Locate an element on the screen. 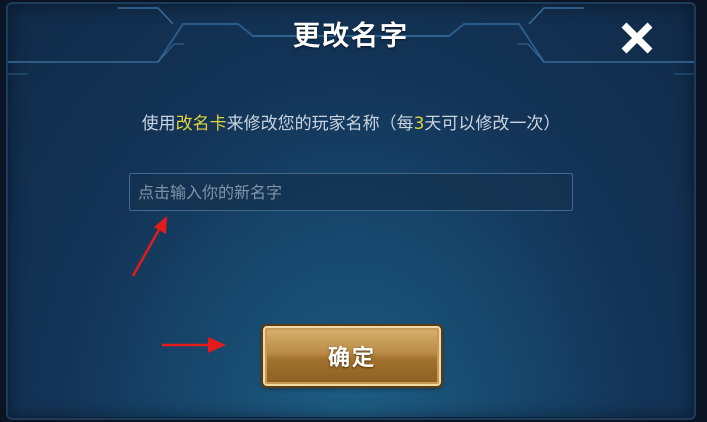 The image size is (707, 422). new-name-input is located at coordinates (351, 192).